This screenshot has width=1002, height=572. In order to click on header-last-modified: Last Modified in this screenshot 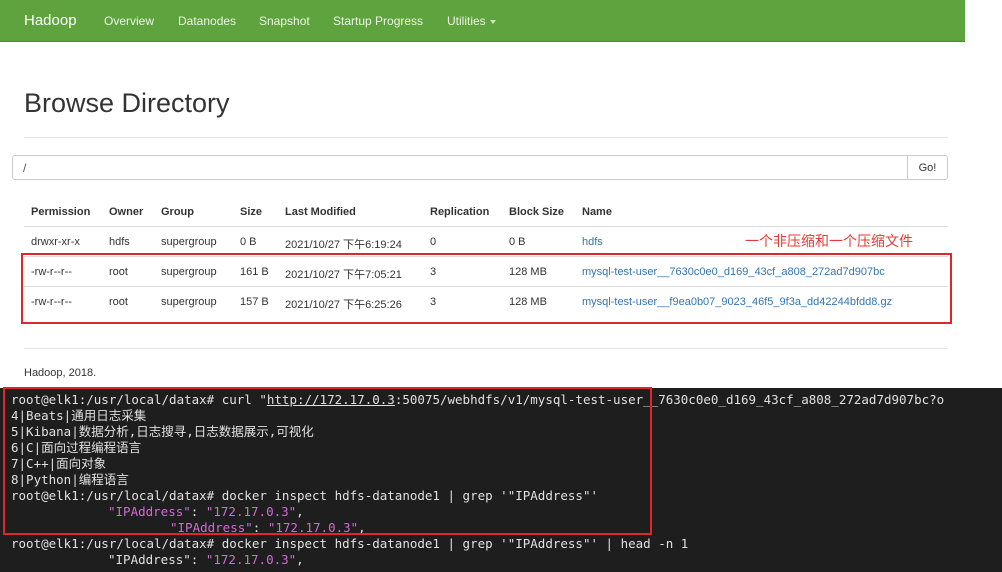, I will do `click(320, 212)`.